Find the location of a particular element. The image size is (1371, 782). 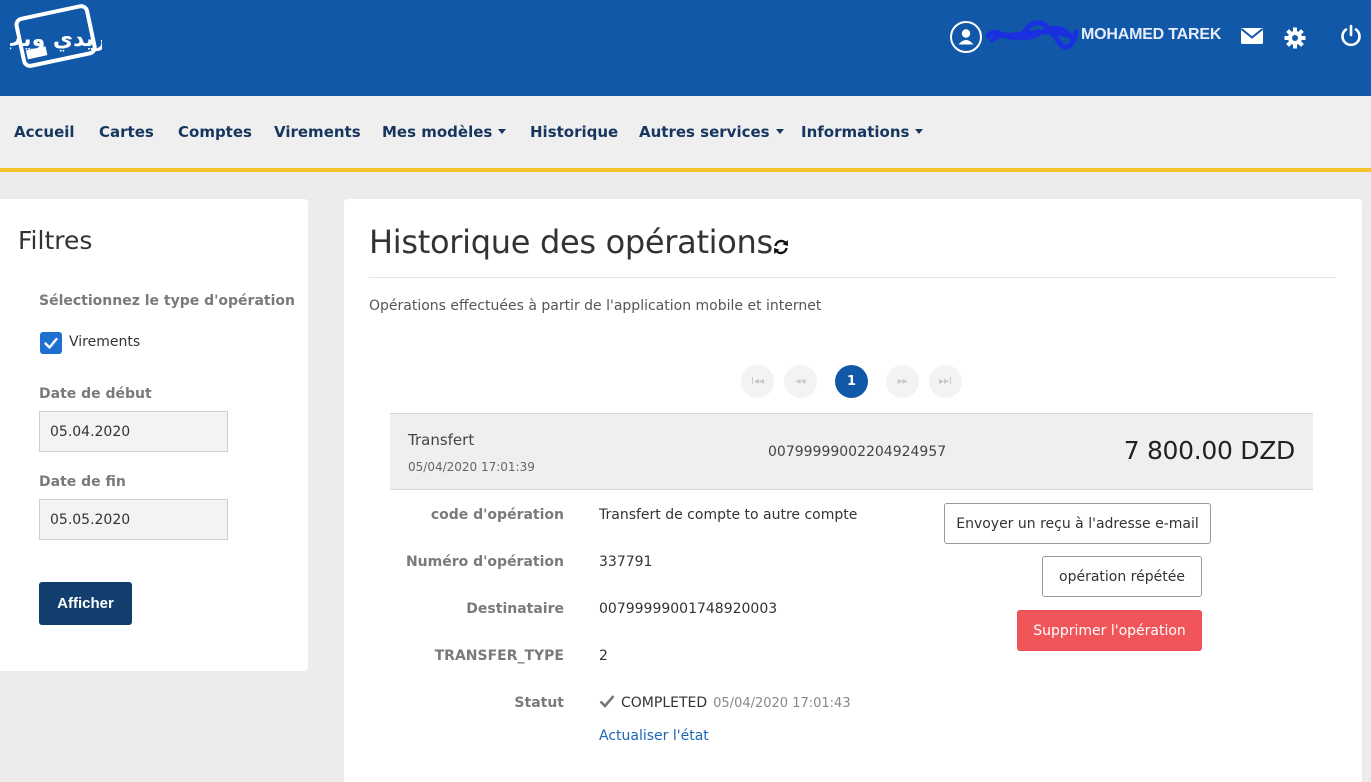

number-value: 337791 is located at coordinates (626, 562).